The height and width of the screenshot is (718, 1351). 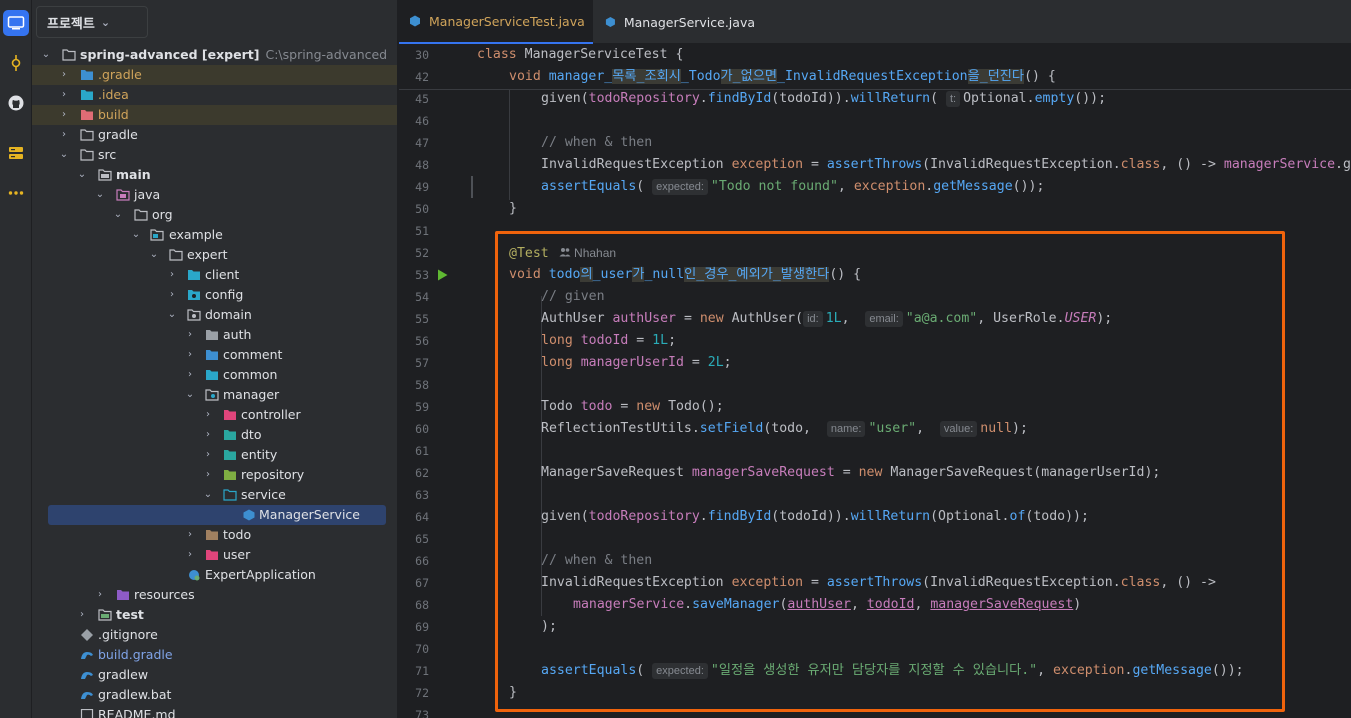 What do you see at coordinates (309, 514) in the screenshot?
I see `tree-item-label: ManagerService` at bounding box center [309, 514].